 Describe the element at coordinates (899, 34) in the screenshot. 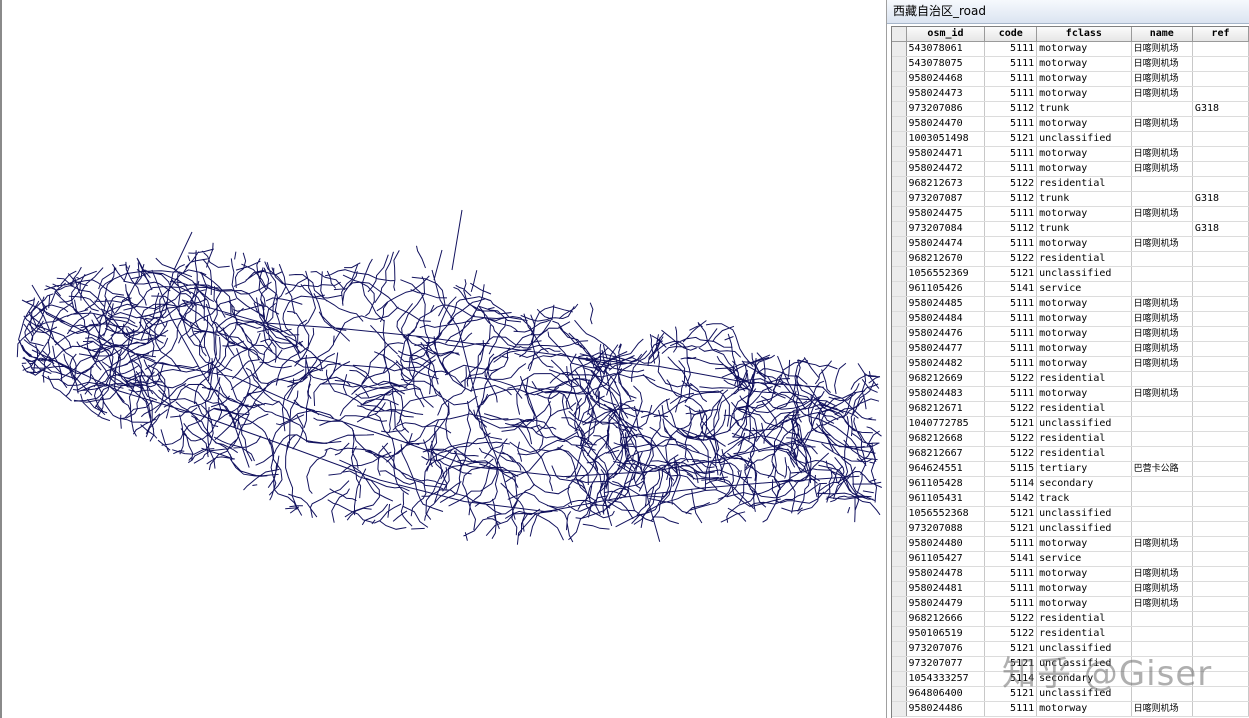

I see `header-selector-cell` at that location.